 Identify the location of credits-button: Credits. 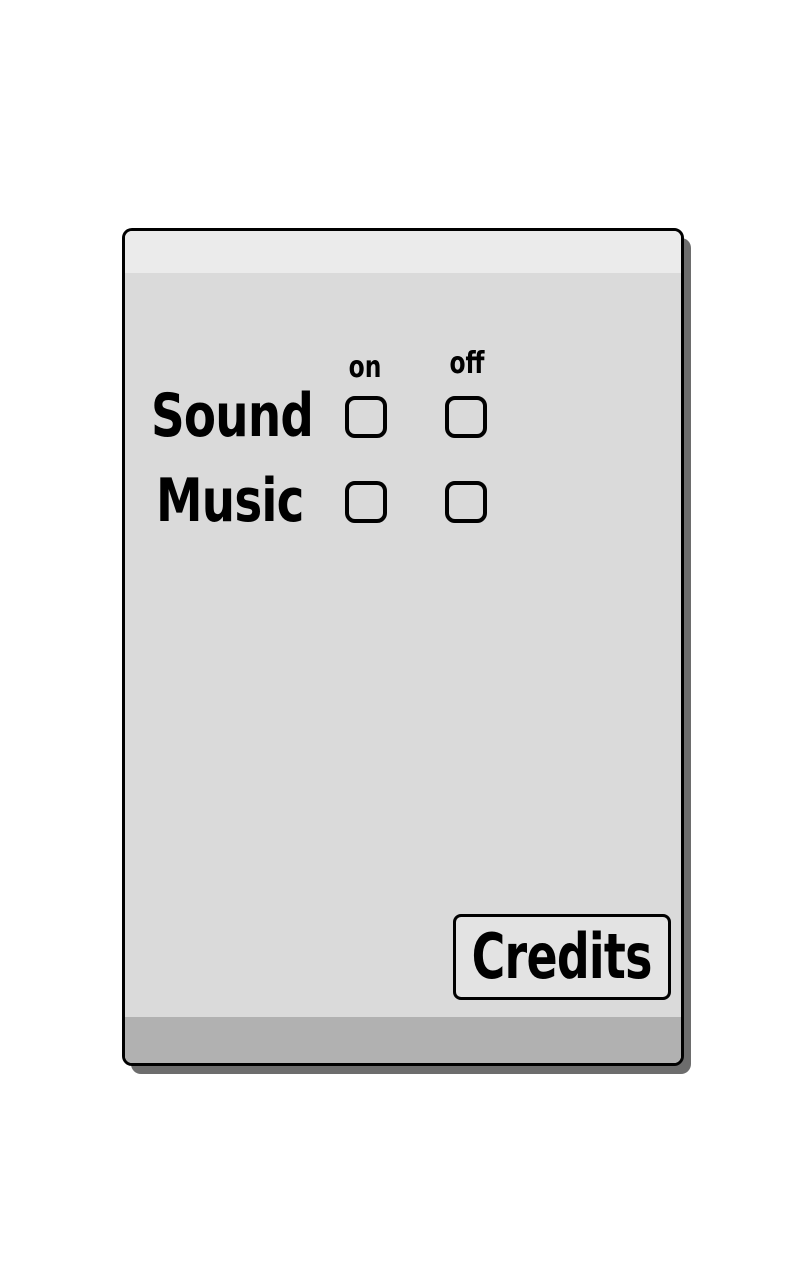
(562, 957).